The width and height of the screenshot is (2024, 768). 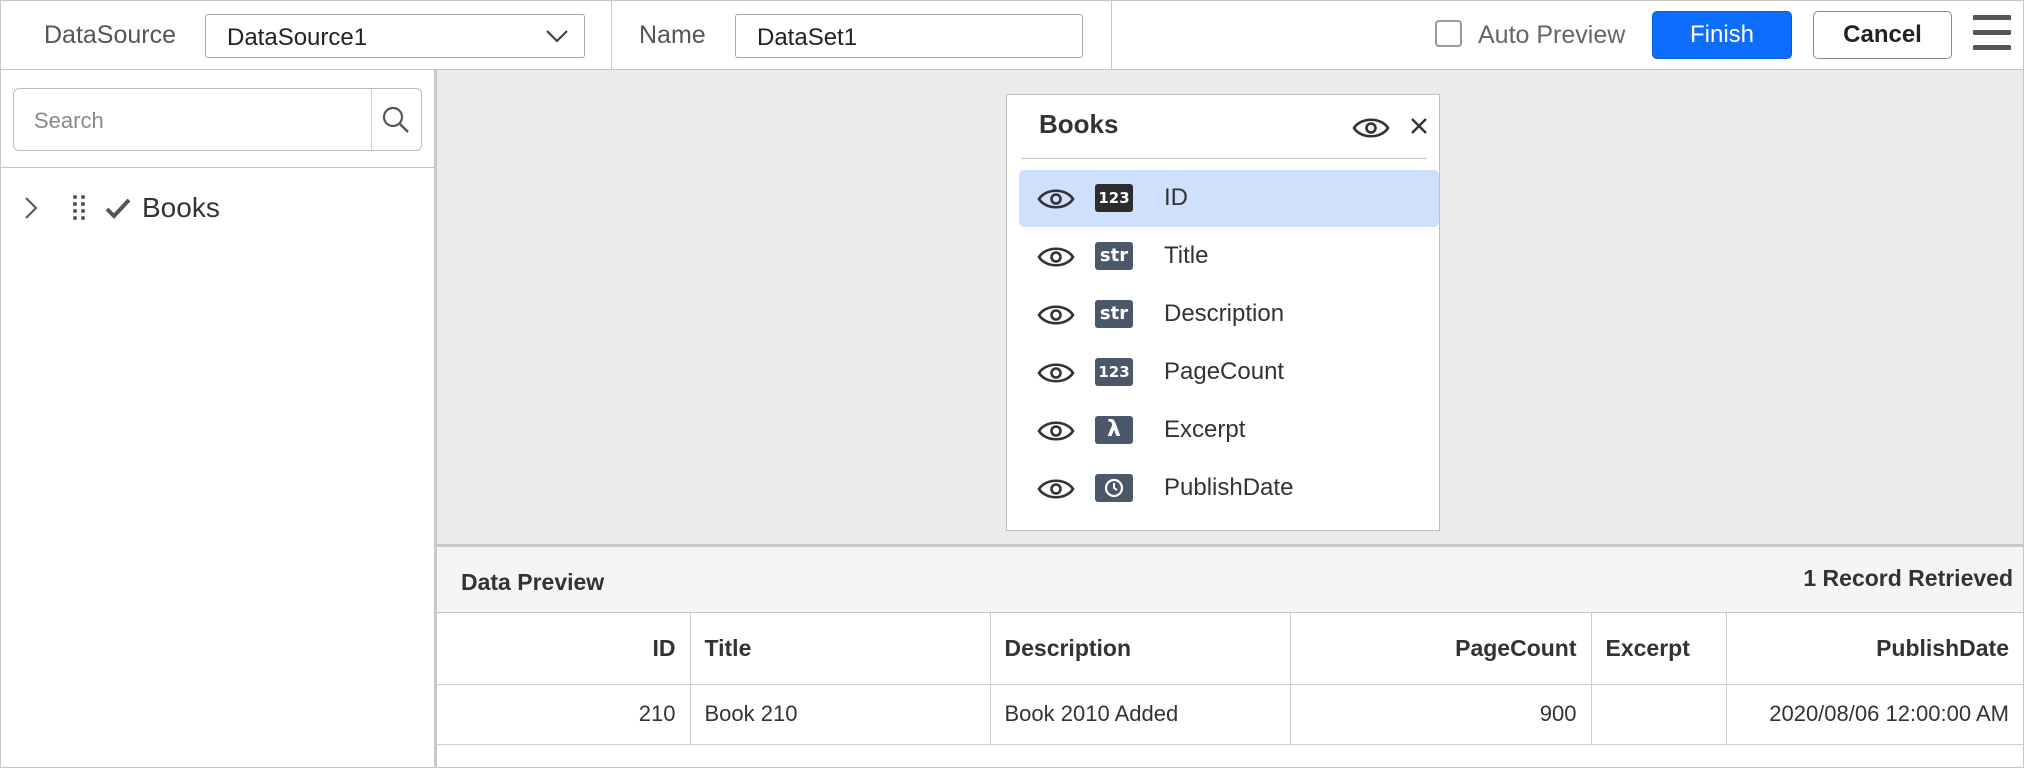 What do you see at coordinates (1908, 578) in the screenshot?
I see `record-count: 1 Record Retrieved` at bounding box center [1908, 578].